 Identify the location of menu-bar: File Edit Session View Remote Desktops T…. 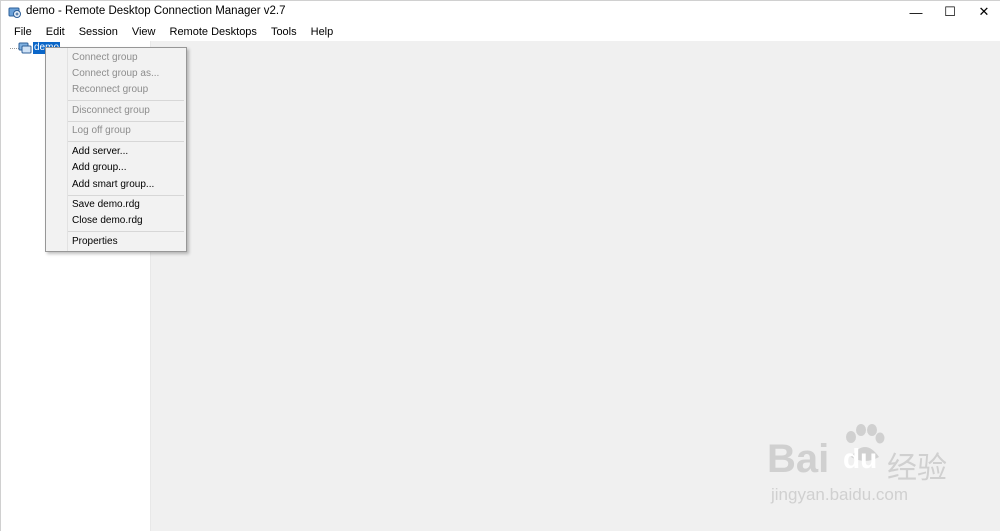
(500, 32).